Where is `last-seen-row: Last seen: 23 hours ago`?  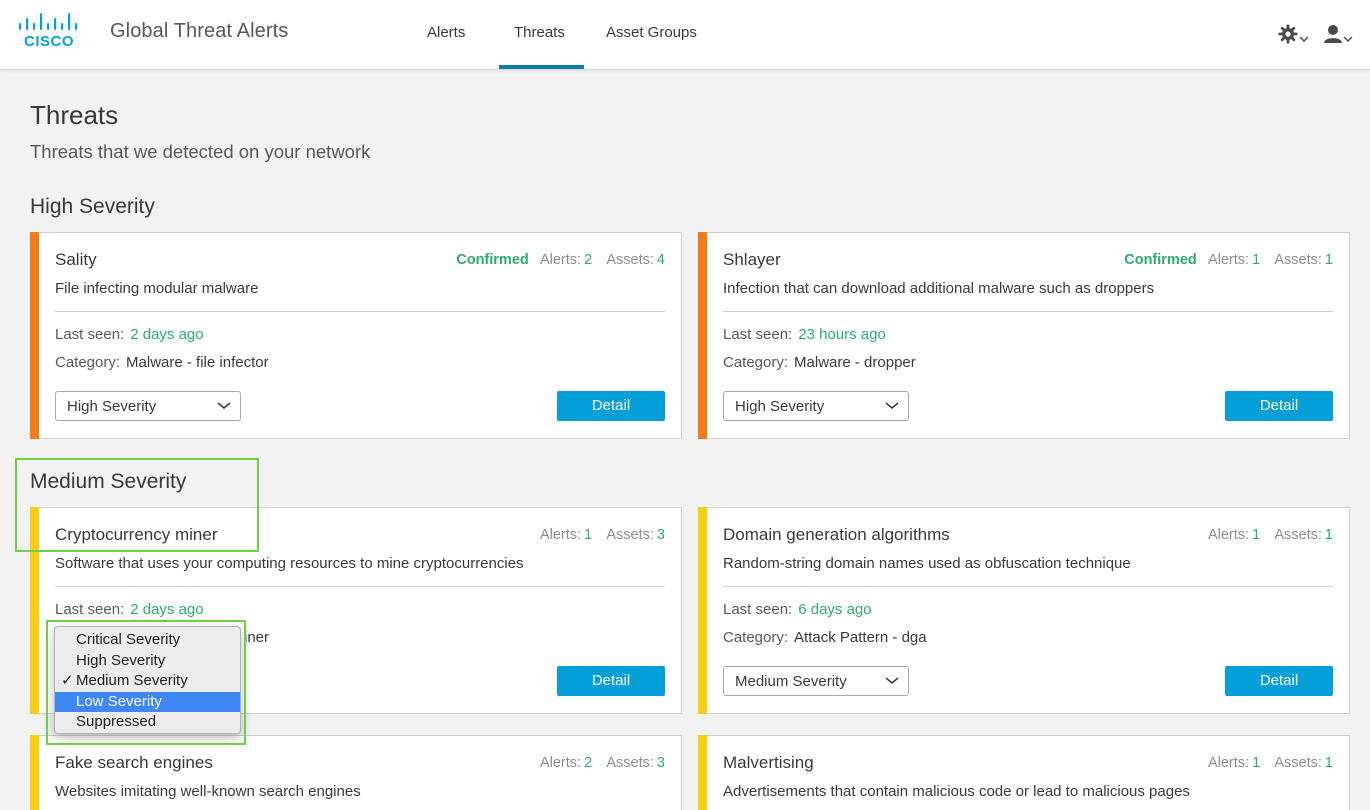
last-seen-row: Last seen: 23 hours ago is located at coordinates (804, 334).